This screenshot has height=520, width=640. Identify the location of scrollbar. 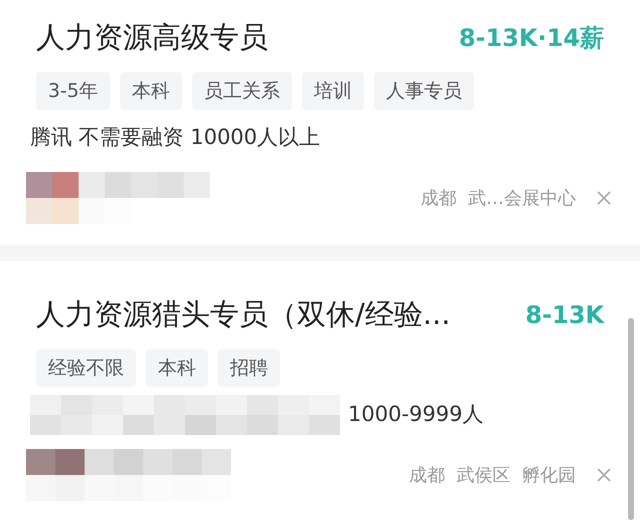
(631, 419).